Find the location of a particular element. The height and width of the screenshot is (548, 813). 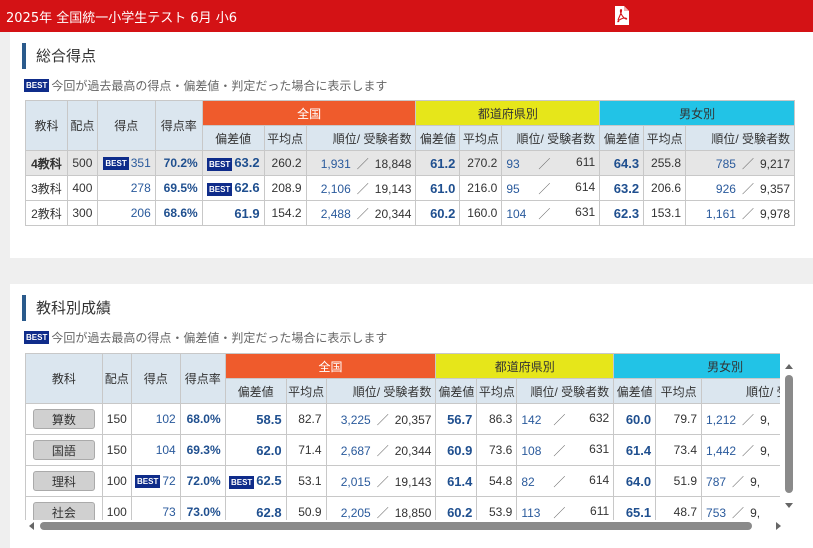

d-rank: 1,442 is located at coordinates (721, 450).